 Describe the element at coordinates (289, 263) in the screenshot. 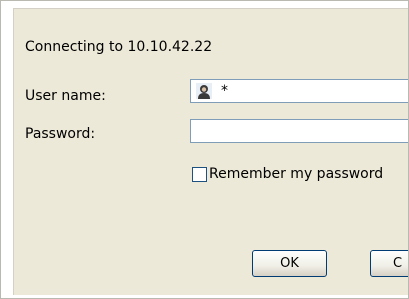

I see `ok-button: OK` at that location.